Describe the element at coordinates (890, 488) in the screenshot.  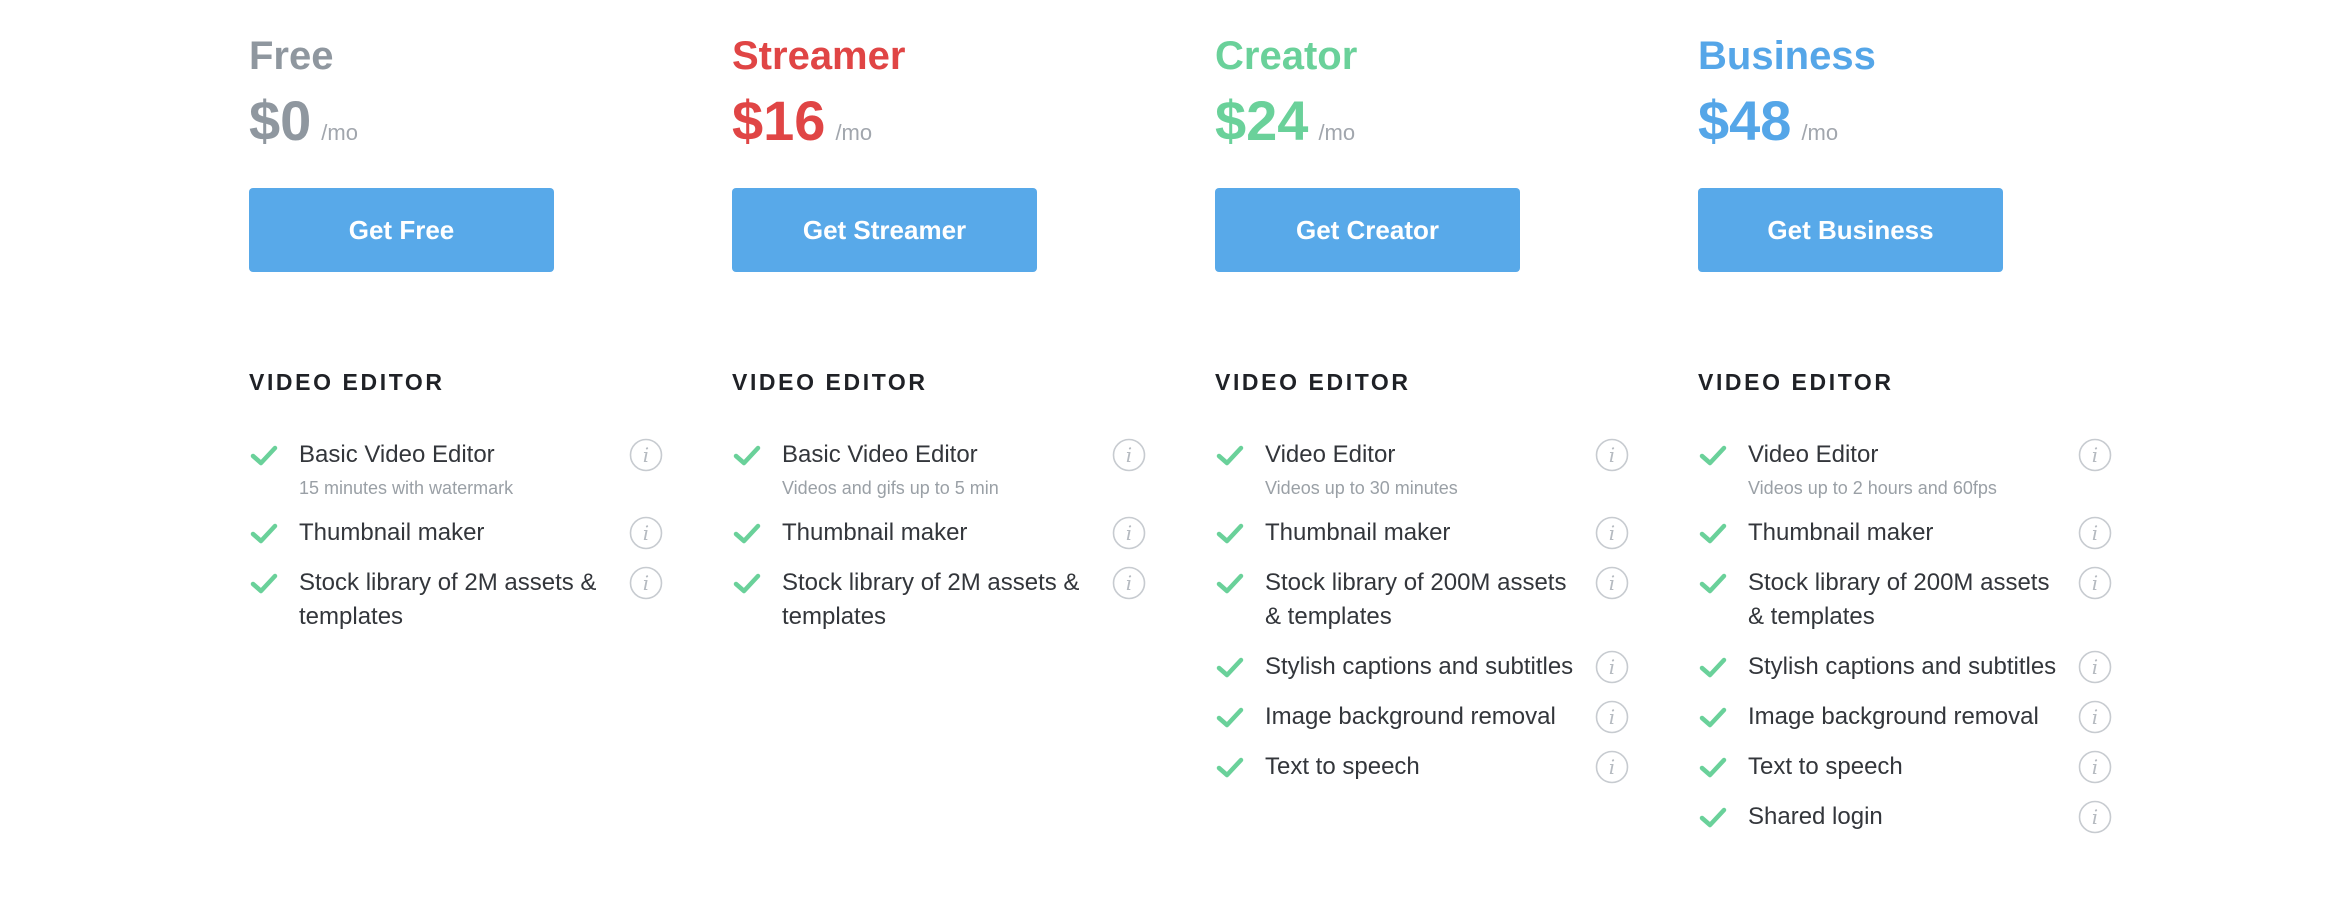
I see `feature-note: Videos and gifs up to 5 min` at that location.